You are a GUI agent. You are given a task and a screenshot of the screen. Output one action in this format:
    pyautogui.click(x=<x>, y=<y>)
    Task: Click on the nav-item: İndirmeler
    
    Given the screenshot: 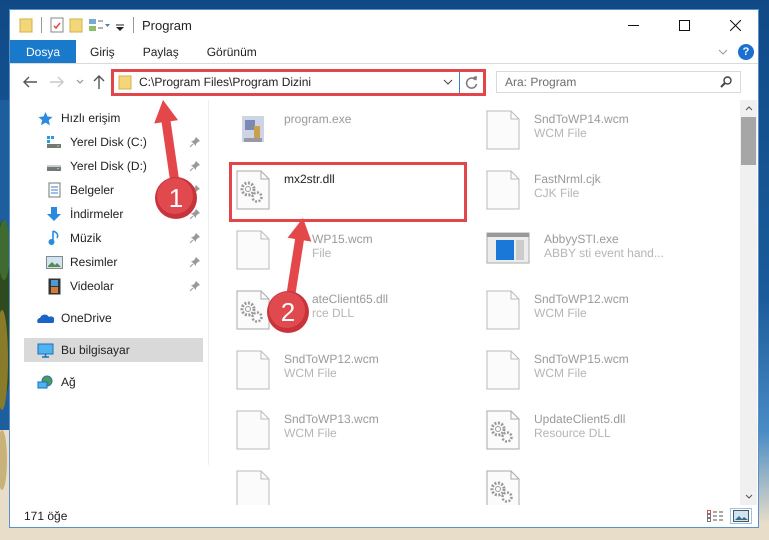 What is the action you would take?
    pyautogui.click(x=97, y=214)
    